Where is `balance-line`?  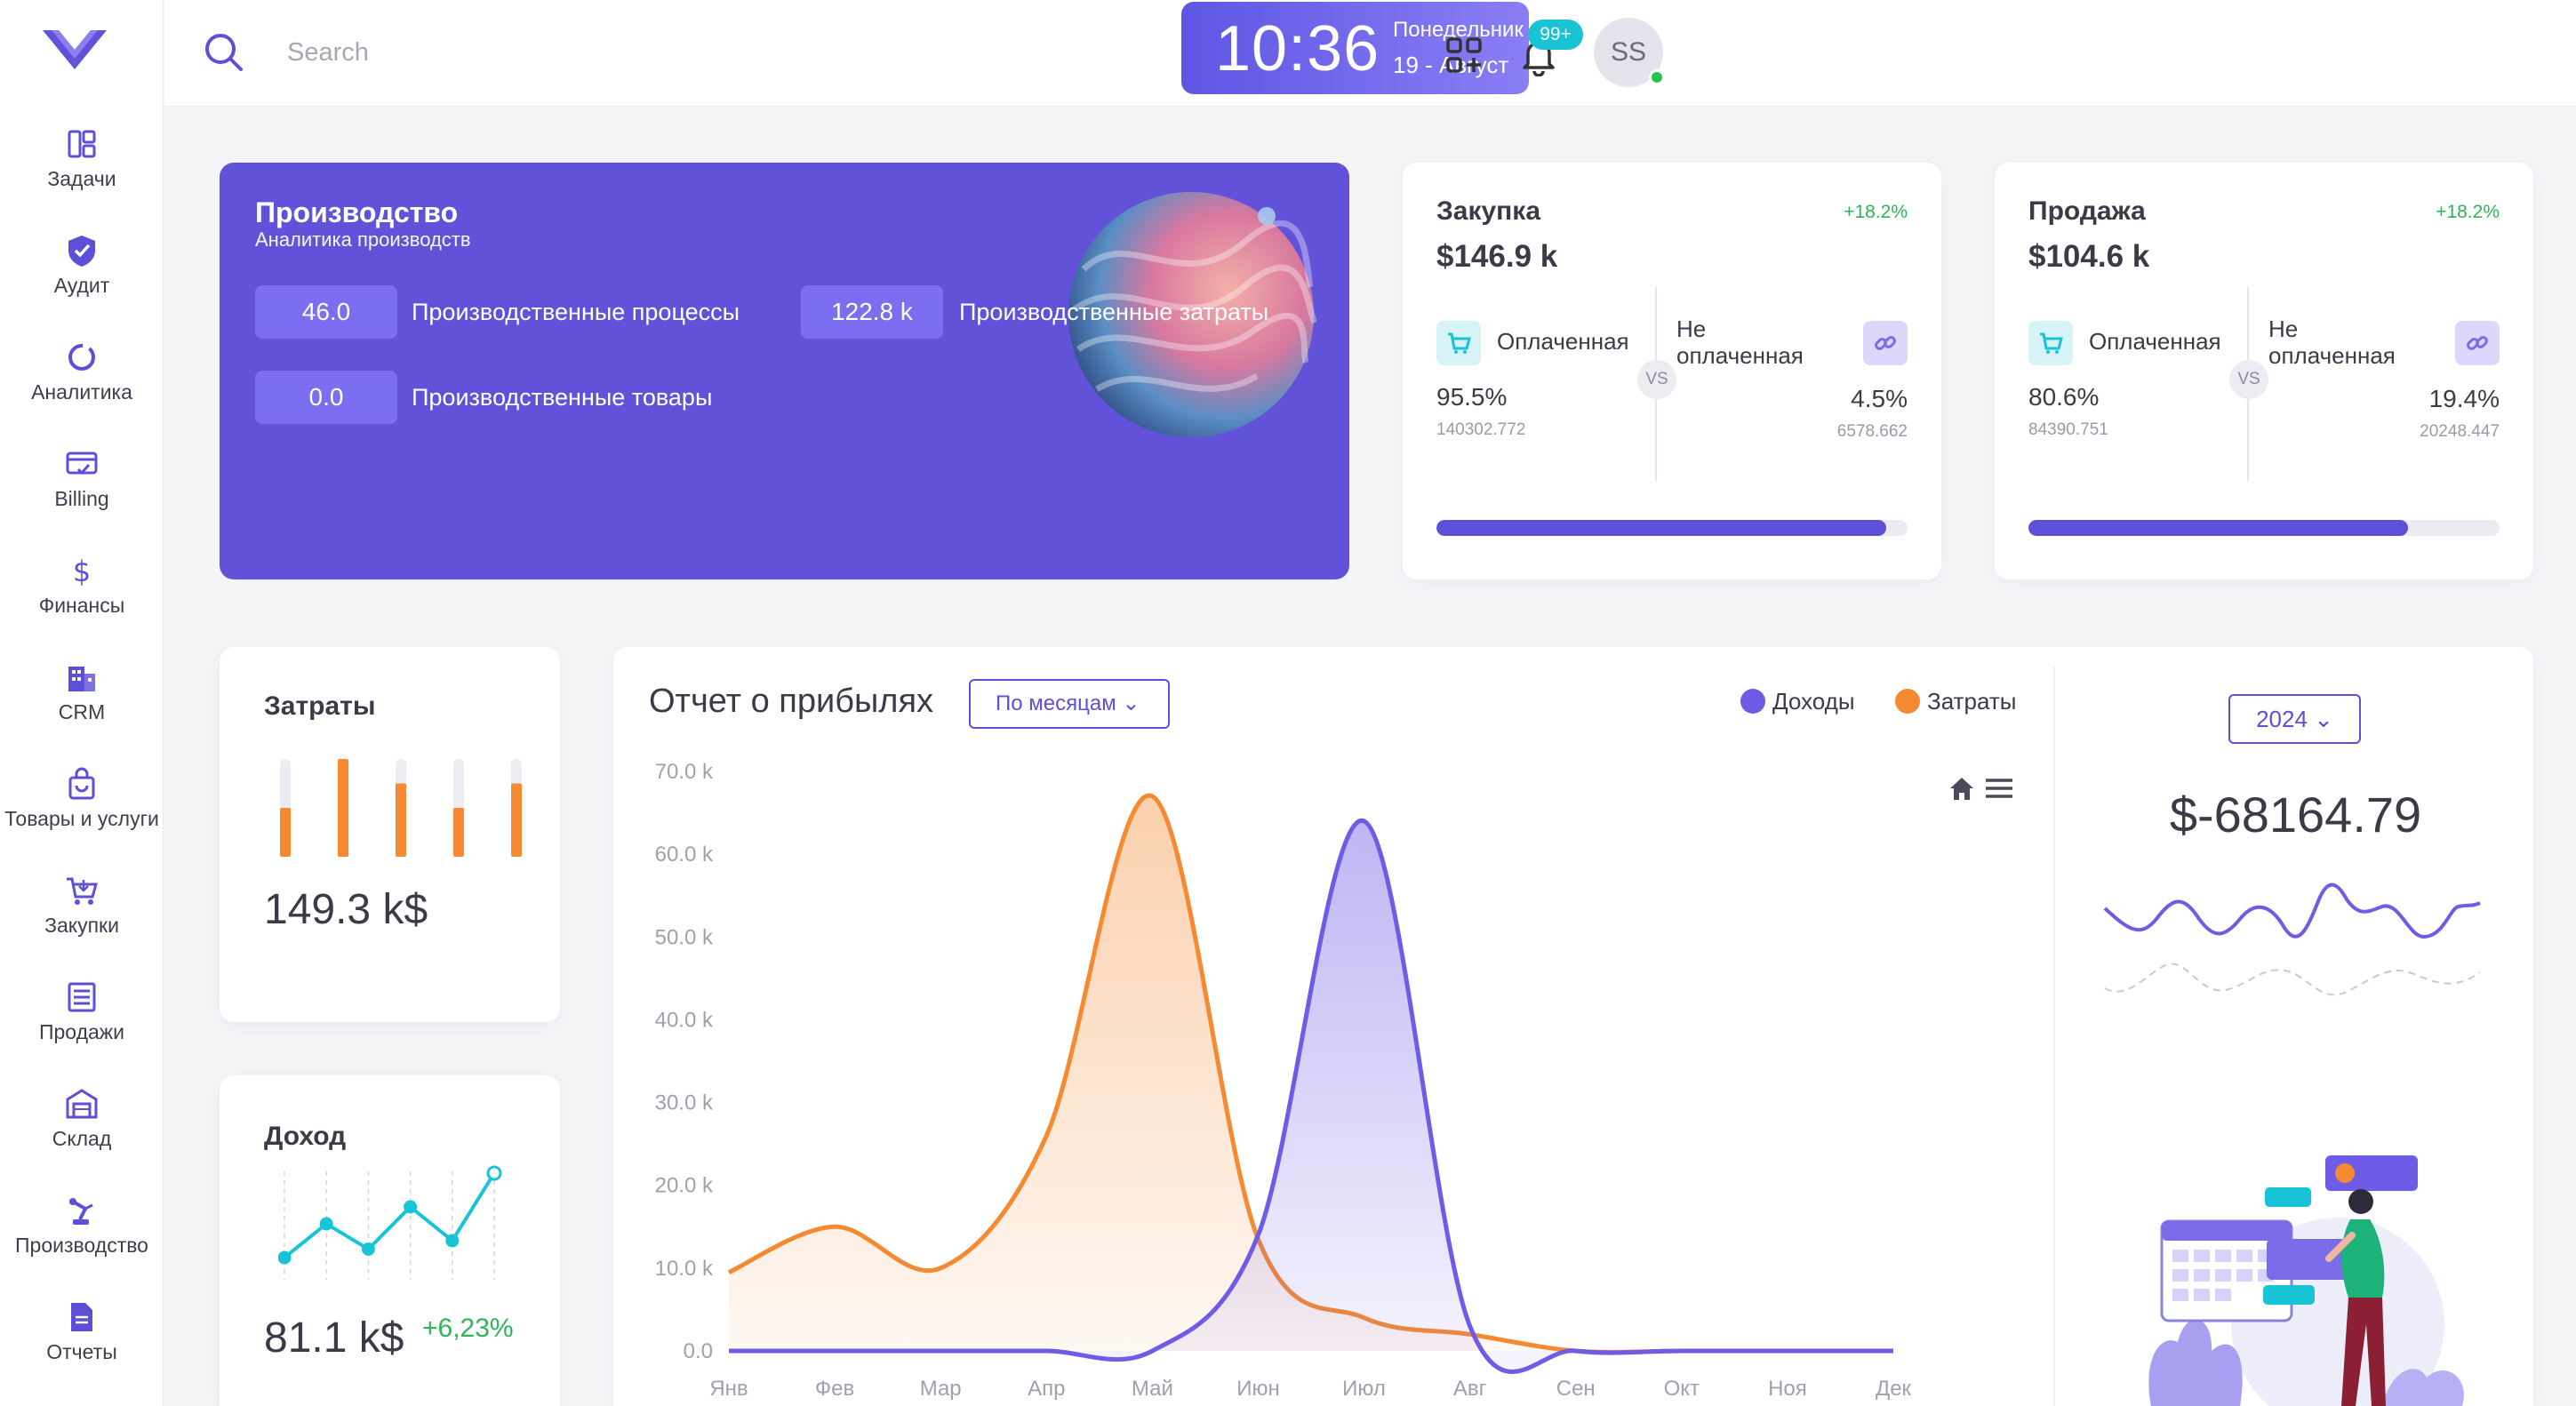 balance-line is located at coordinates (2292, 911).